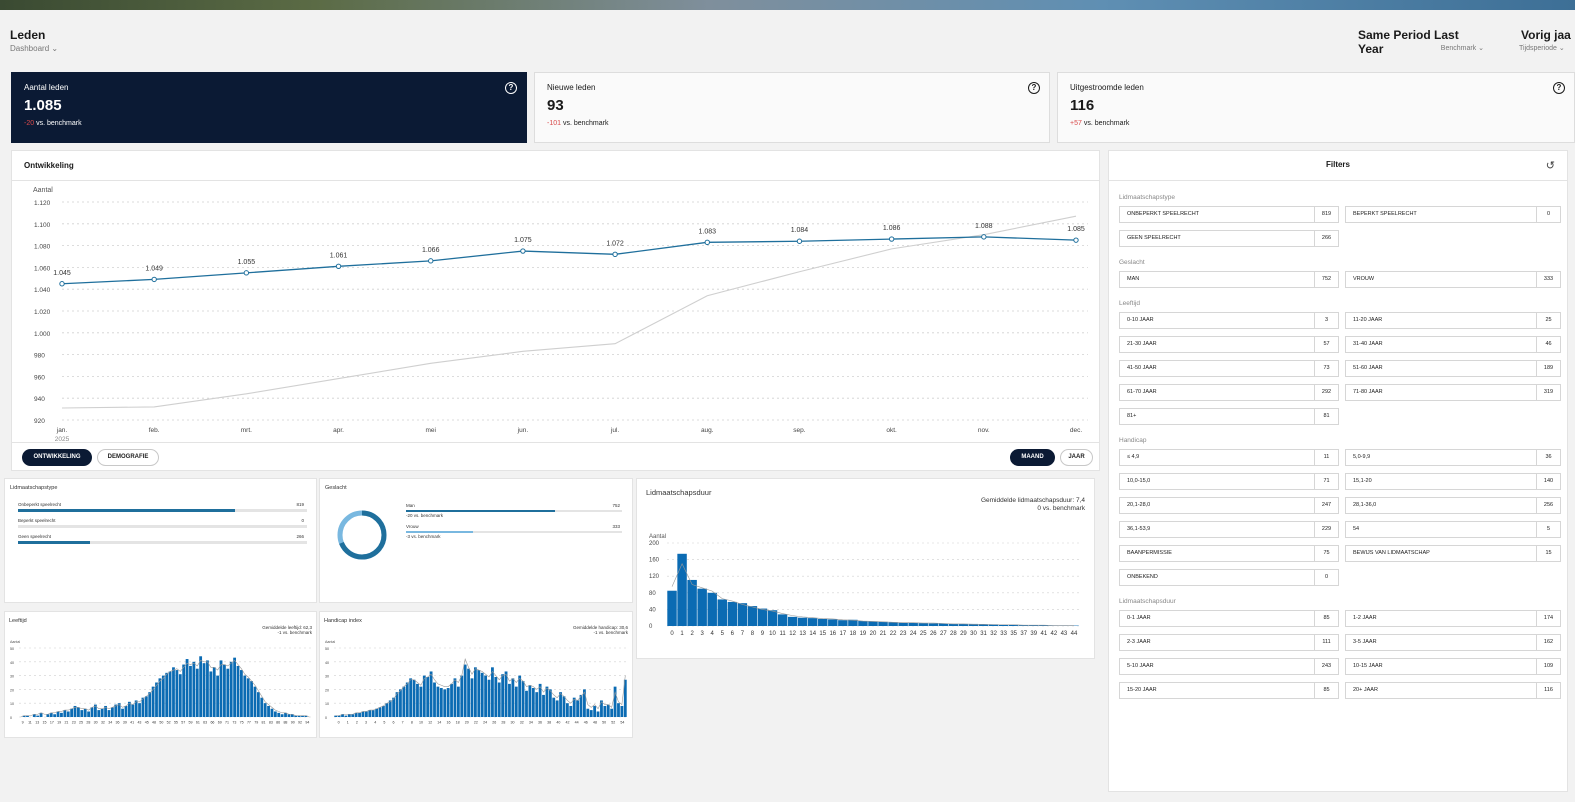  Describe the element at coordinates (338, 430) in the screenshot. I see `x-tick-label: apr.` at that location.